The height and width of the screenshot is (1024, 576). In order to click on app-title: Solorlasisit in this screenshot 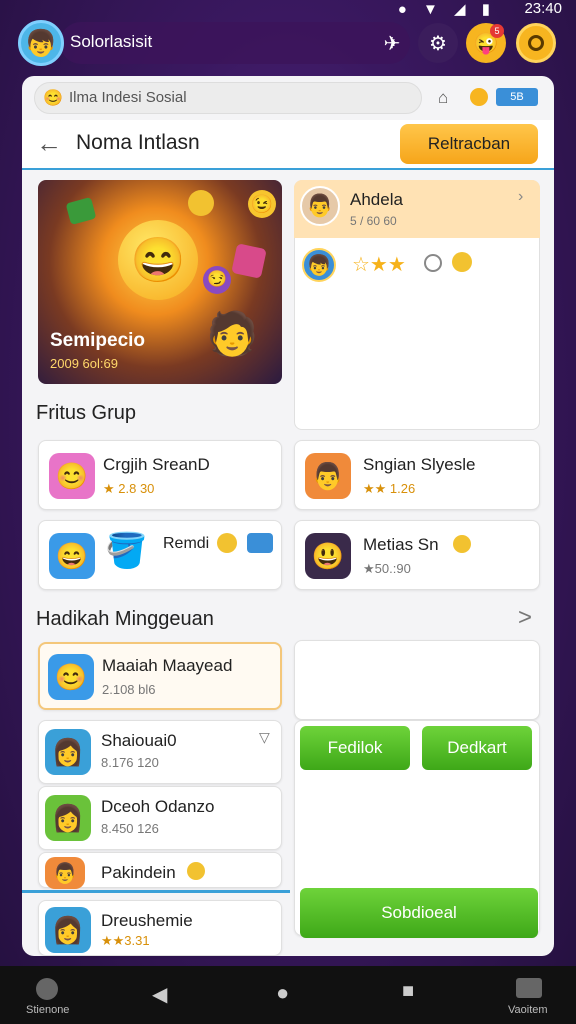, I will do `click(111, 41)`.